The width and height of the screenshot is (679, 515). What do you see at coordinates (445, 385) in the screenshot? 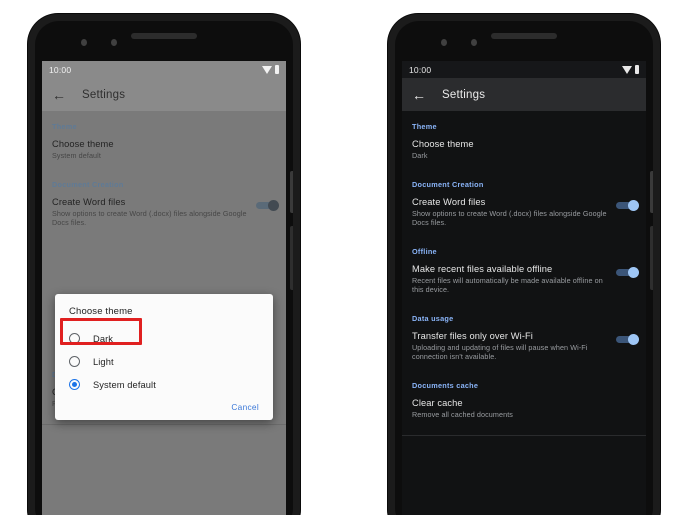
I see `section-header-documents-cache: Documents cache` at bounding box center [445, 385].